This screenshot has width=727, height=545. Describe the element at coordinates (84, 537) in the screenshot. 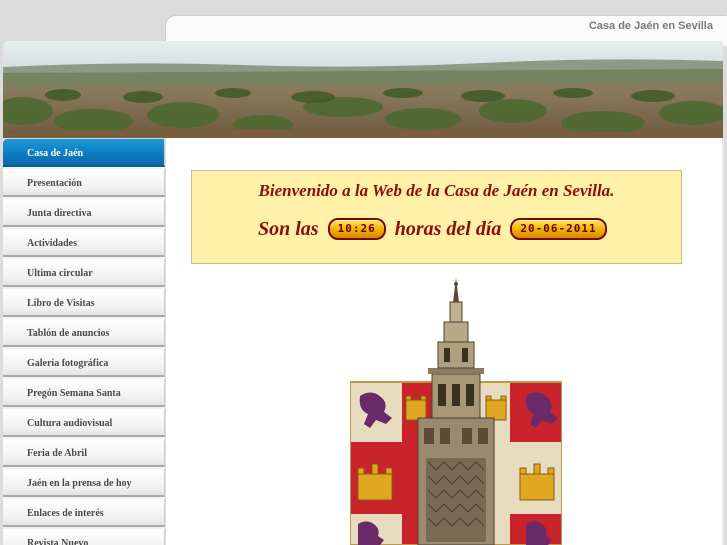

I see `sidebar-item-revista-nuevo: Revista Nuevo` at that location.